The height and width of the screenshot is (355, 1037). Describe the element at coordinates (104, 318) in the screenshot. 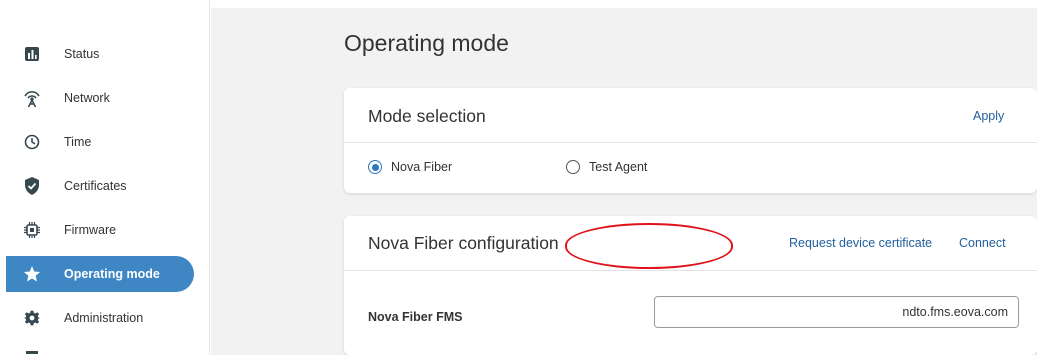

I see `sidebar-item-label: Administration` at that location.